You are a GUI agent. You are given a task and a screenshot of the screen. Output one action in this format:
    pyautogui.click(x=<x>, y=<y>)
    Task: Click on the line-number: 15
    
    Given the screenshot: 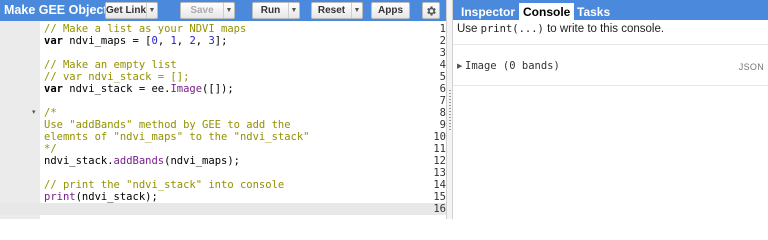 What is the action you would take?
    pyautogui.click(x=439, y=197)
    